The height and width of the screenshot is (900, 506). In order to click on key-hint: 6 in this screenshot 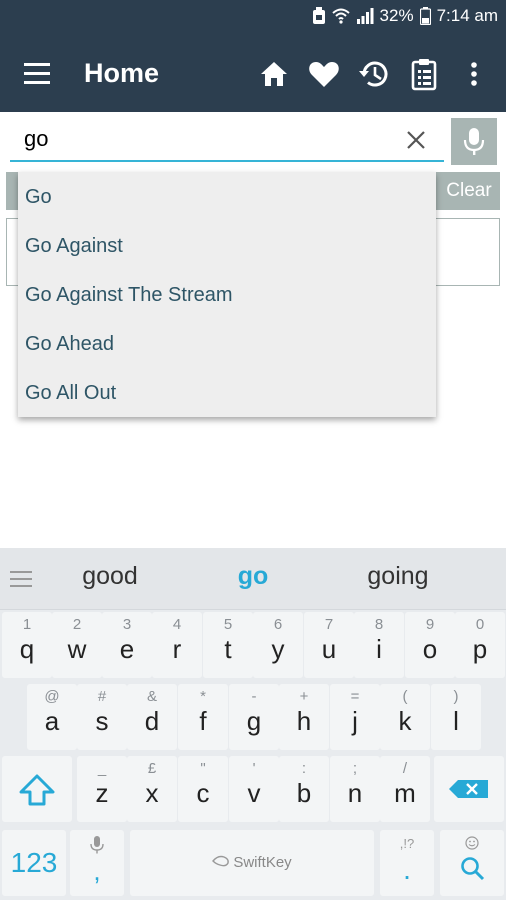, I will do `click(278, 624)`.